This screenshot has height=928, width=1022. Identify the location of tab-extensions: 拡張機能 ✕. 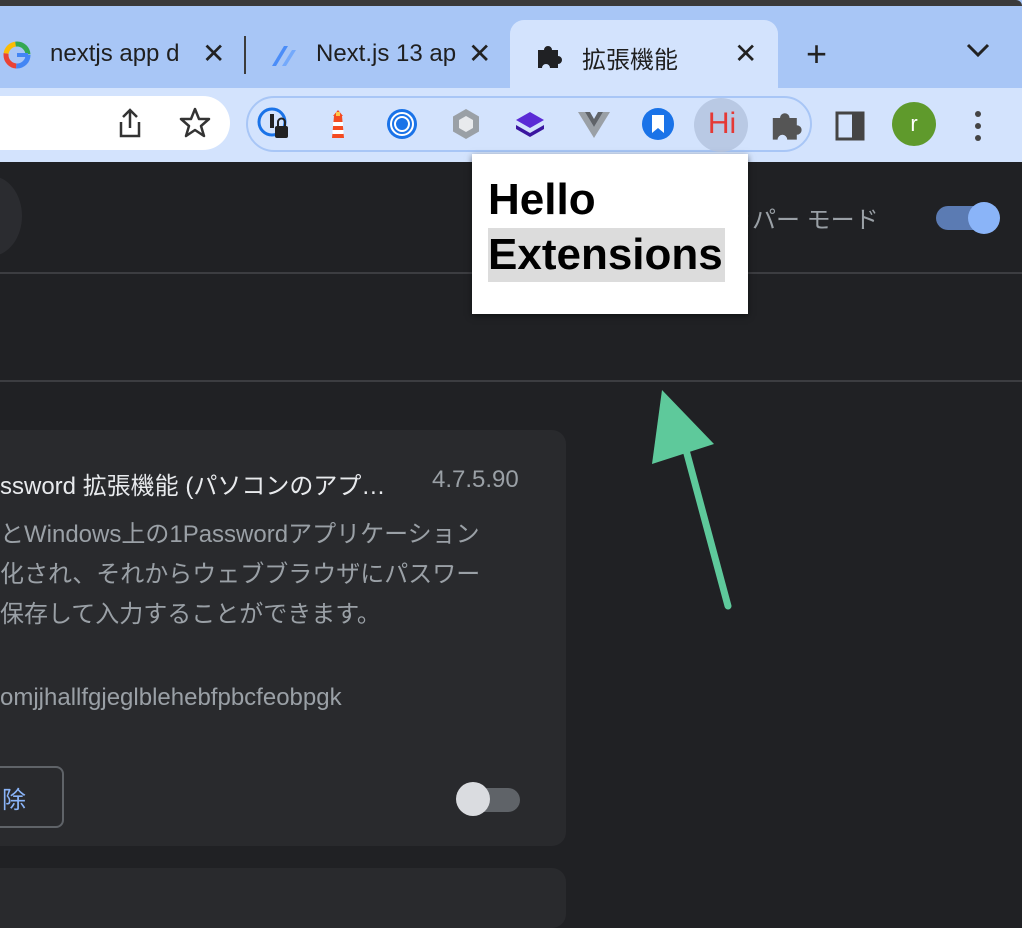
(644, 54).